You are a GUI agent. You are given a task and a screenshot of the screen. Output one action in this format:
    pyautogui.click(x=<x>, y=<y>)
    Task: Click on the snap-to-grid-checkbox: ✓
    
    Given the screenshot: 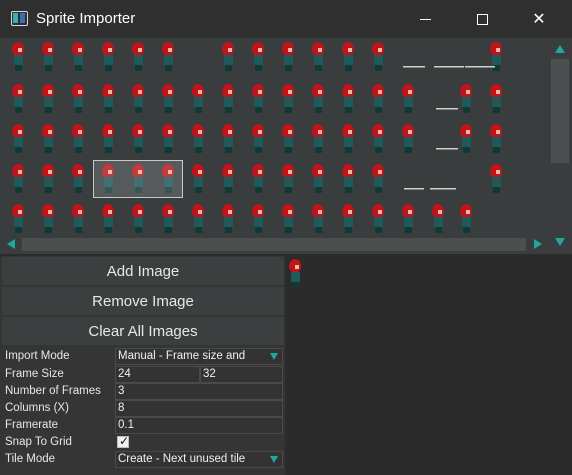 What is the action you would take?
    pyautogui.click(x=123, y=441)
    